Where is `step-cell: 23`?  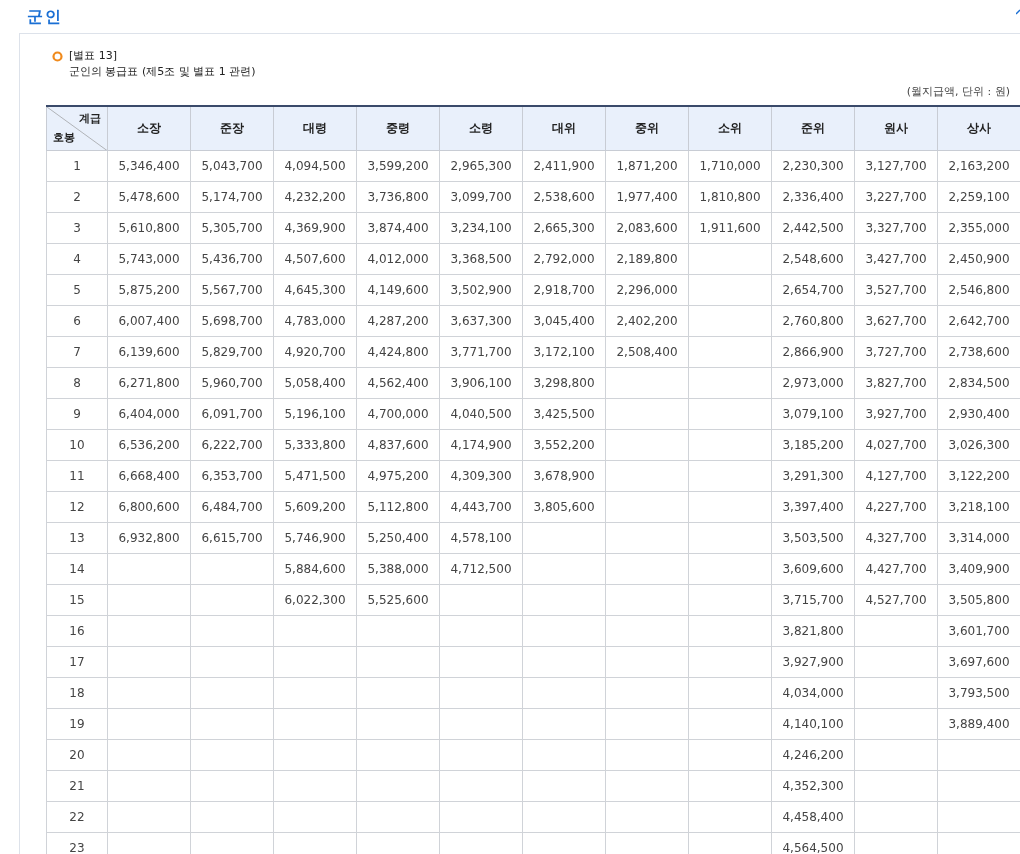
step-cell: 23 is located at coordinates (77, 843).